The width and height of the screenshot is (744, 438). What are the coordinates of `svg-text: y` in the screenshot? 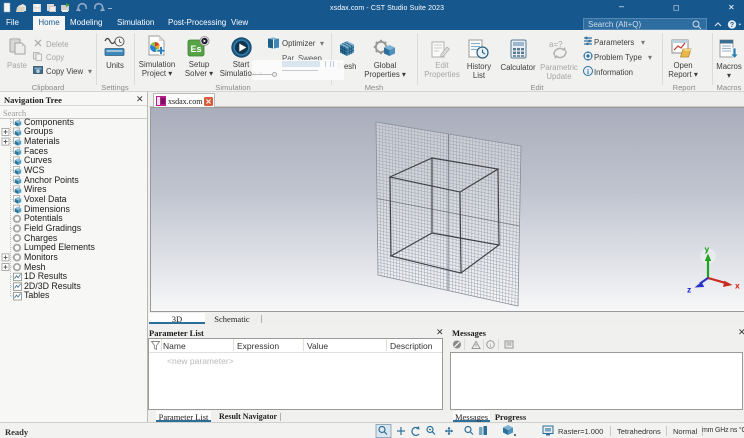 It's located at (707, 249).